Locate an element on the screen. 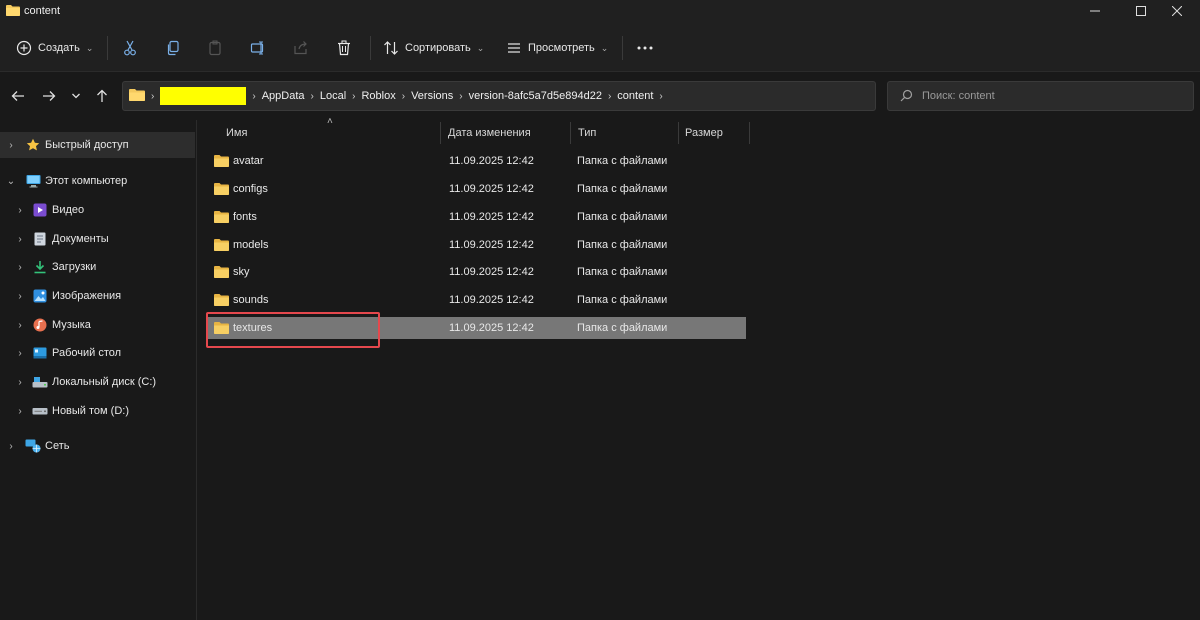 This screenshot has width=1200, height=620. create-button: Создать ⌄ is located at coordinates (54, 48).